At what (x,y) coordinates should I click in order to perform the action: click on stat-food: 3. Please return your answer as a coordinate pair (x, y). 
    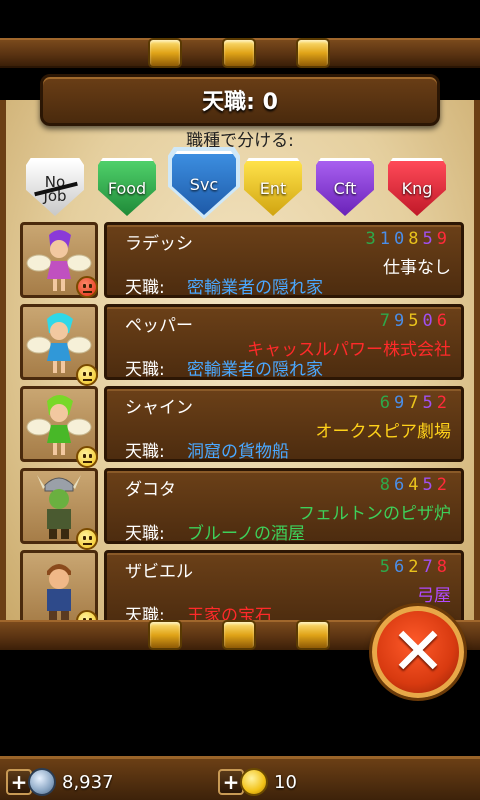
    Looking at the image, I should click on (372, 239).